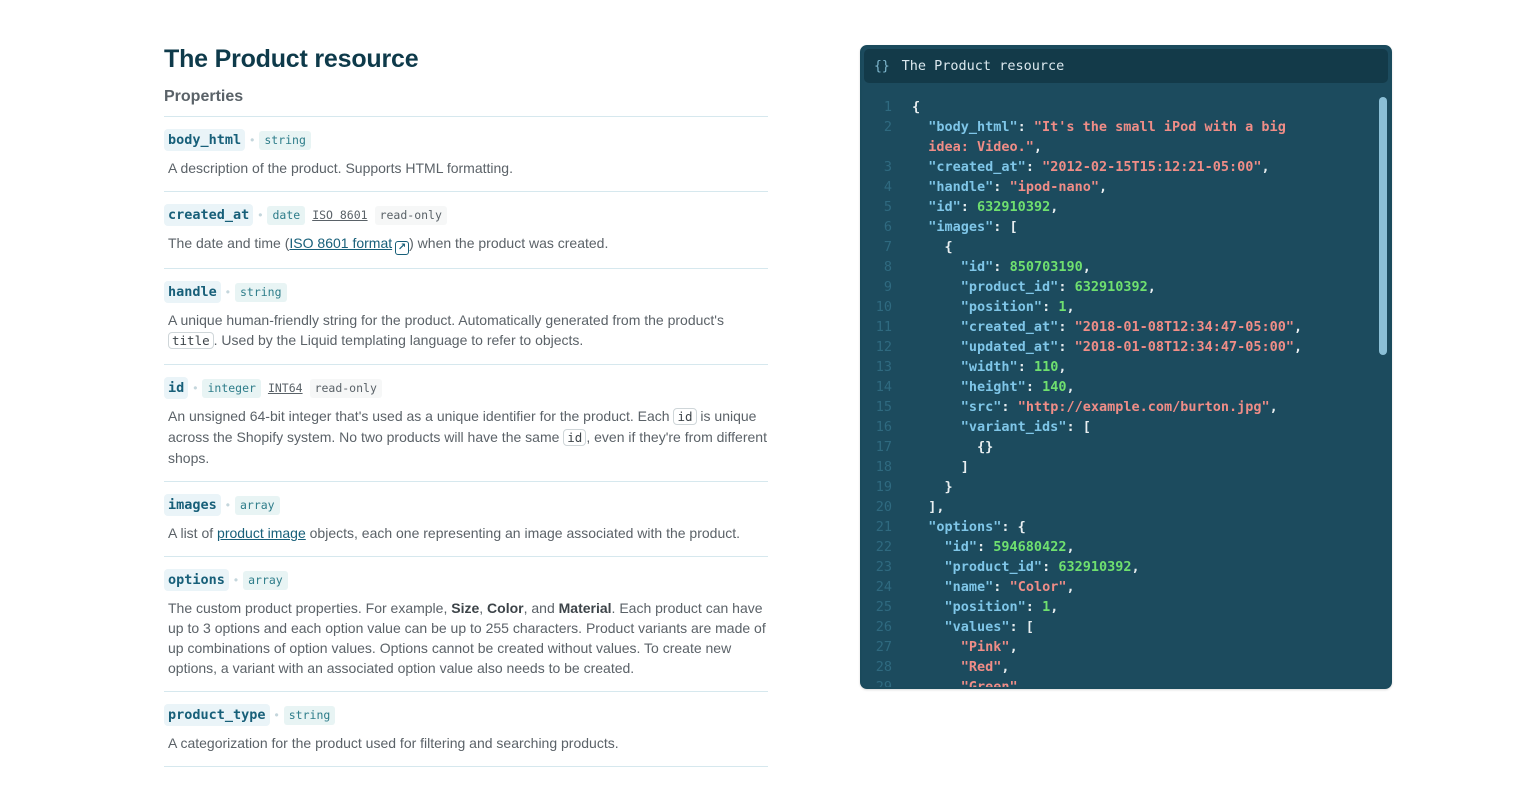  I want to click on scrollbar-thumb, so click(1383, 226).